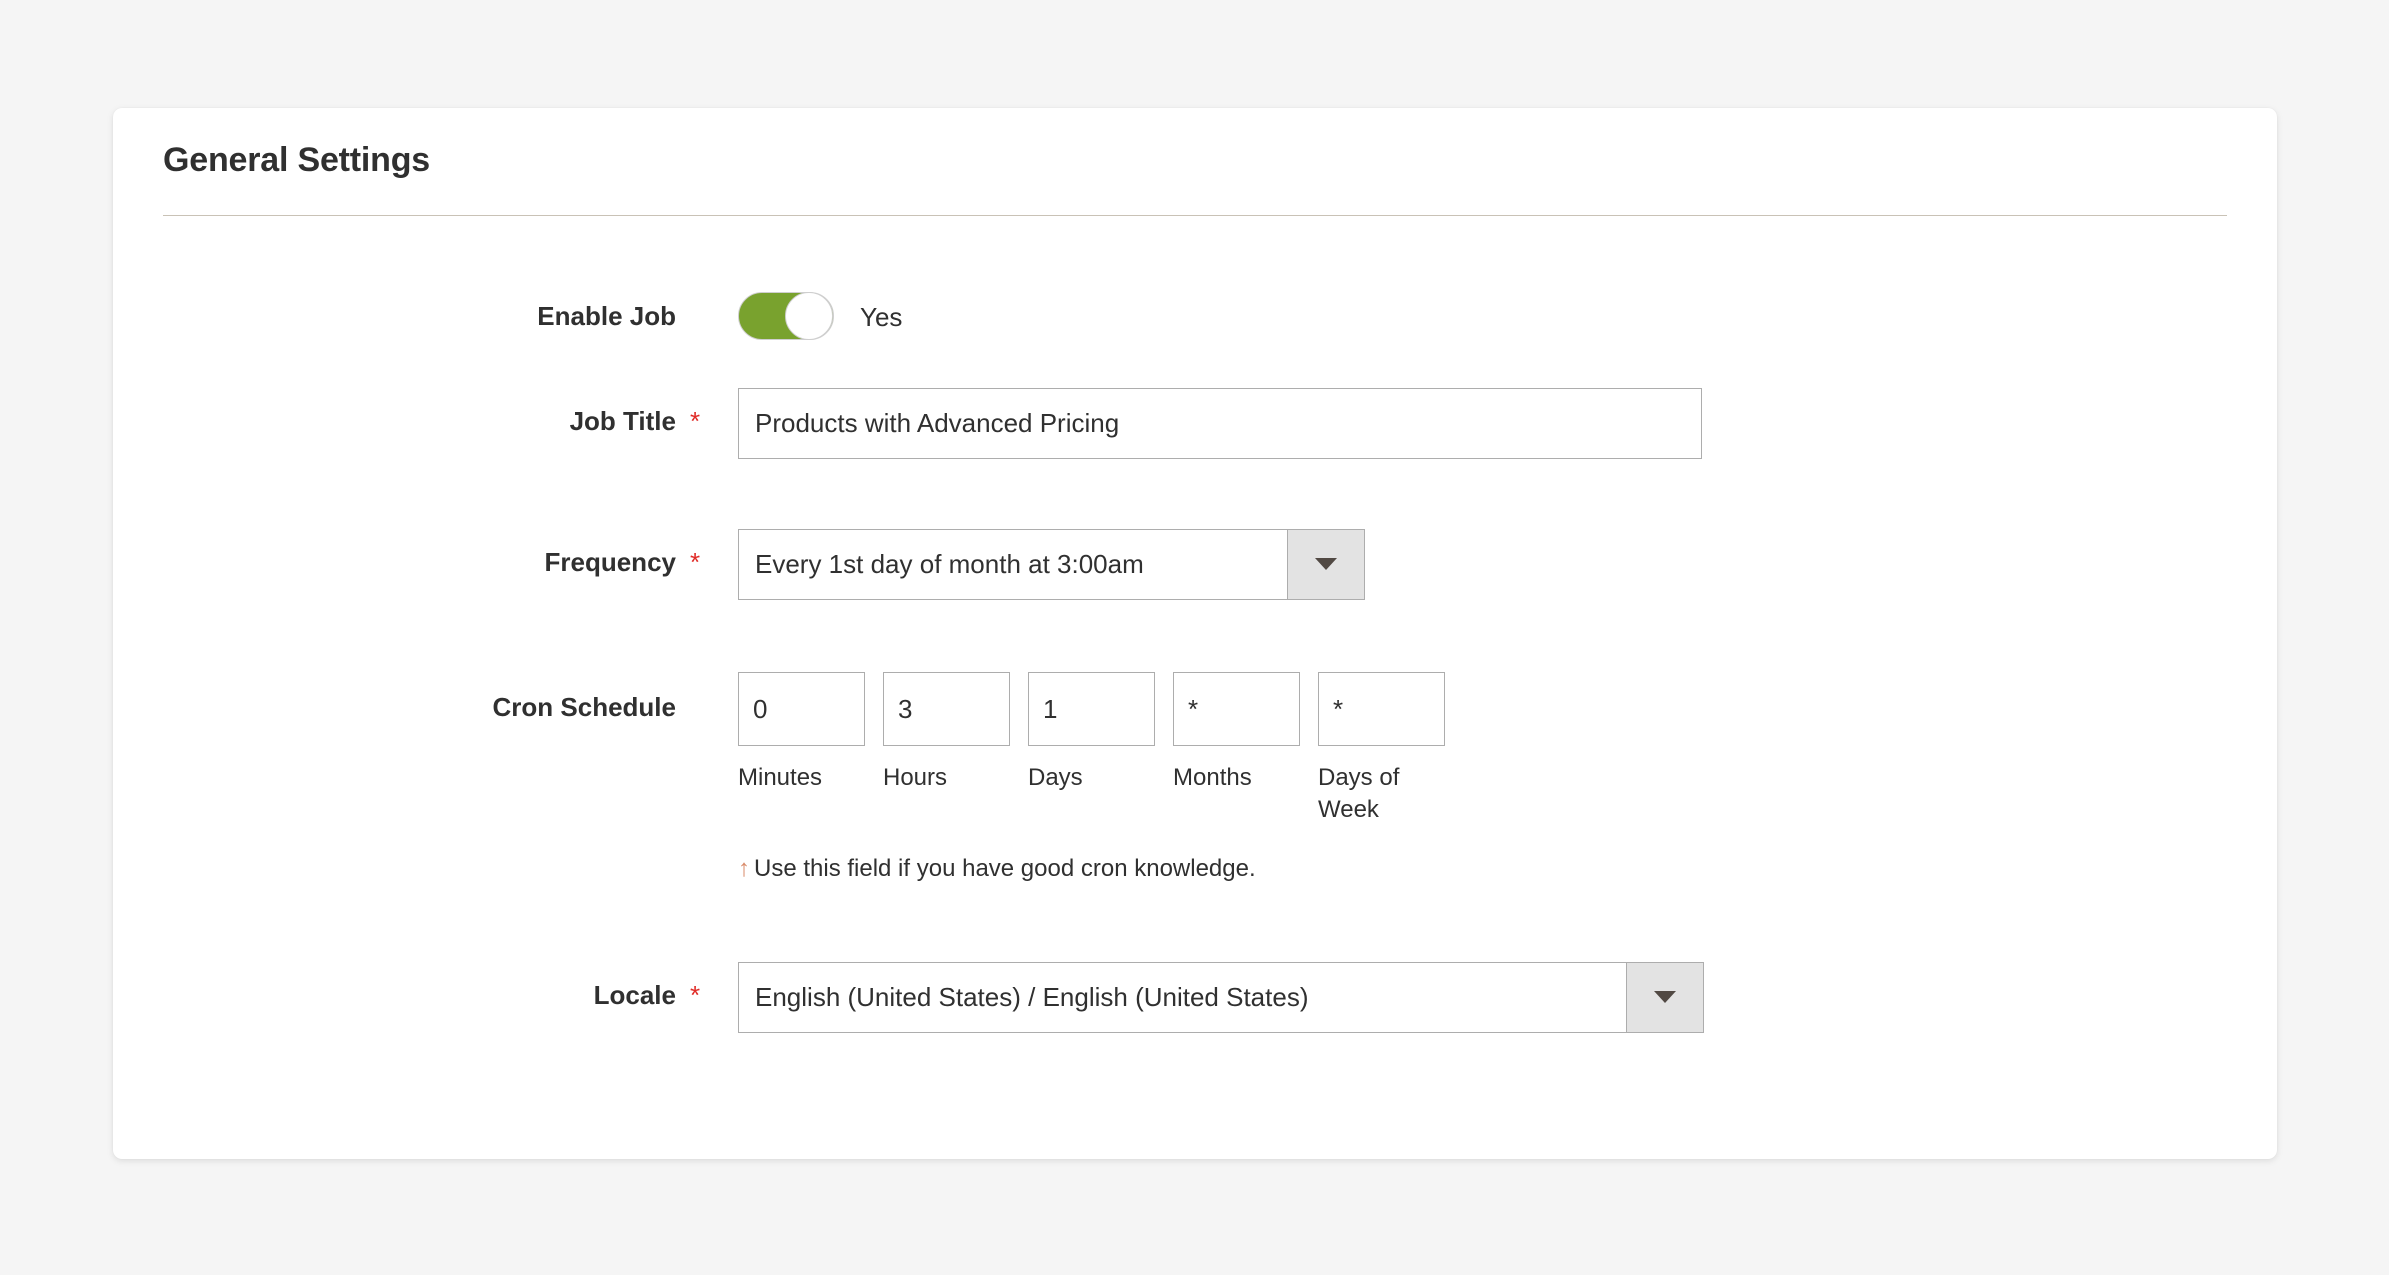 This screenshot has width=2389, height=1275. What do you see at coordinates (622, 420) in the screenshot?
I see `job-title-label: Job Title` at bounding box center [622, 420].